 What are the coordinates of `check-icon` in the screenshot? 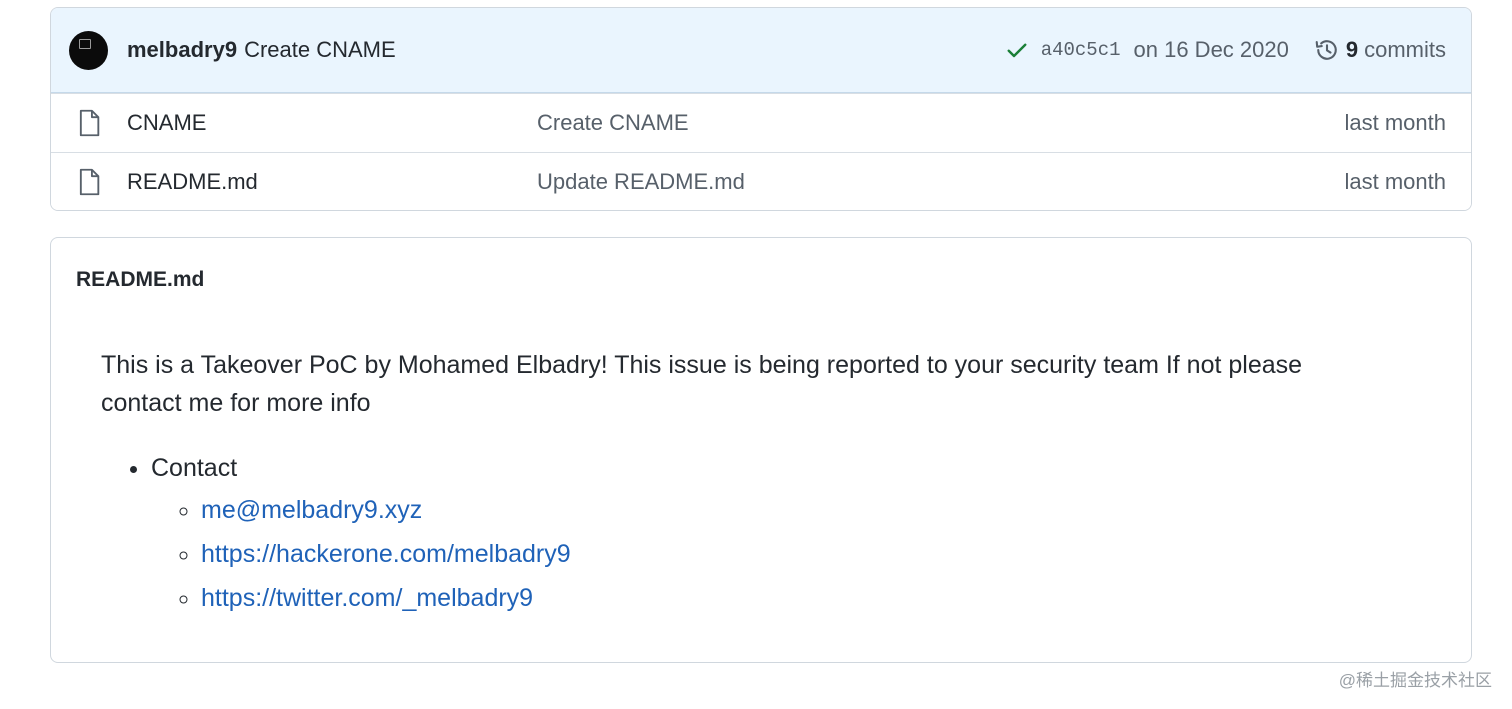 It's located at (1017, 50).